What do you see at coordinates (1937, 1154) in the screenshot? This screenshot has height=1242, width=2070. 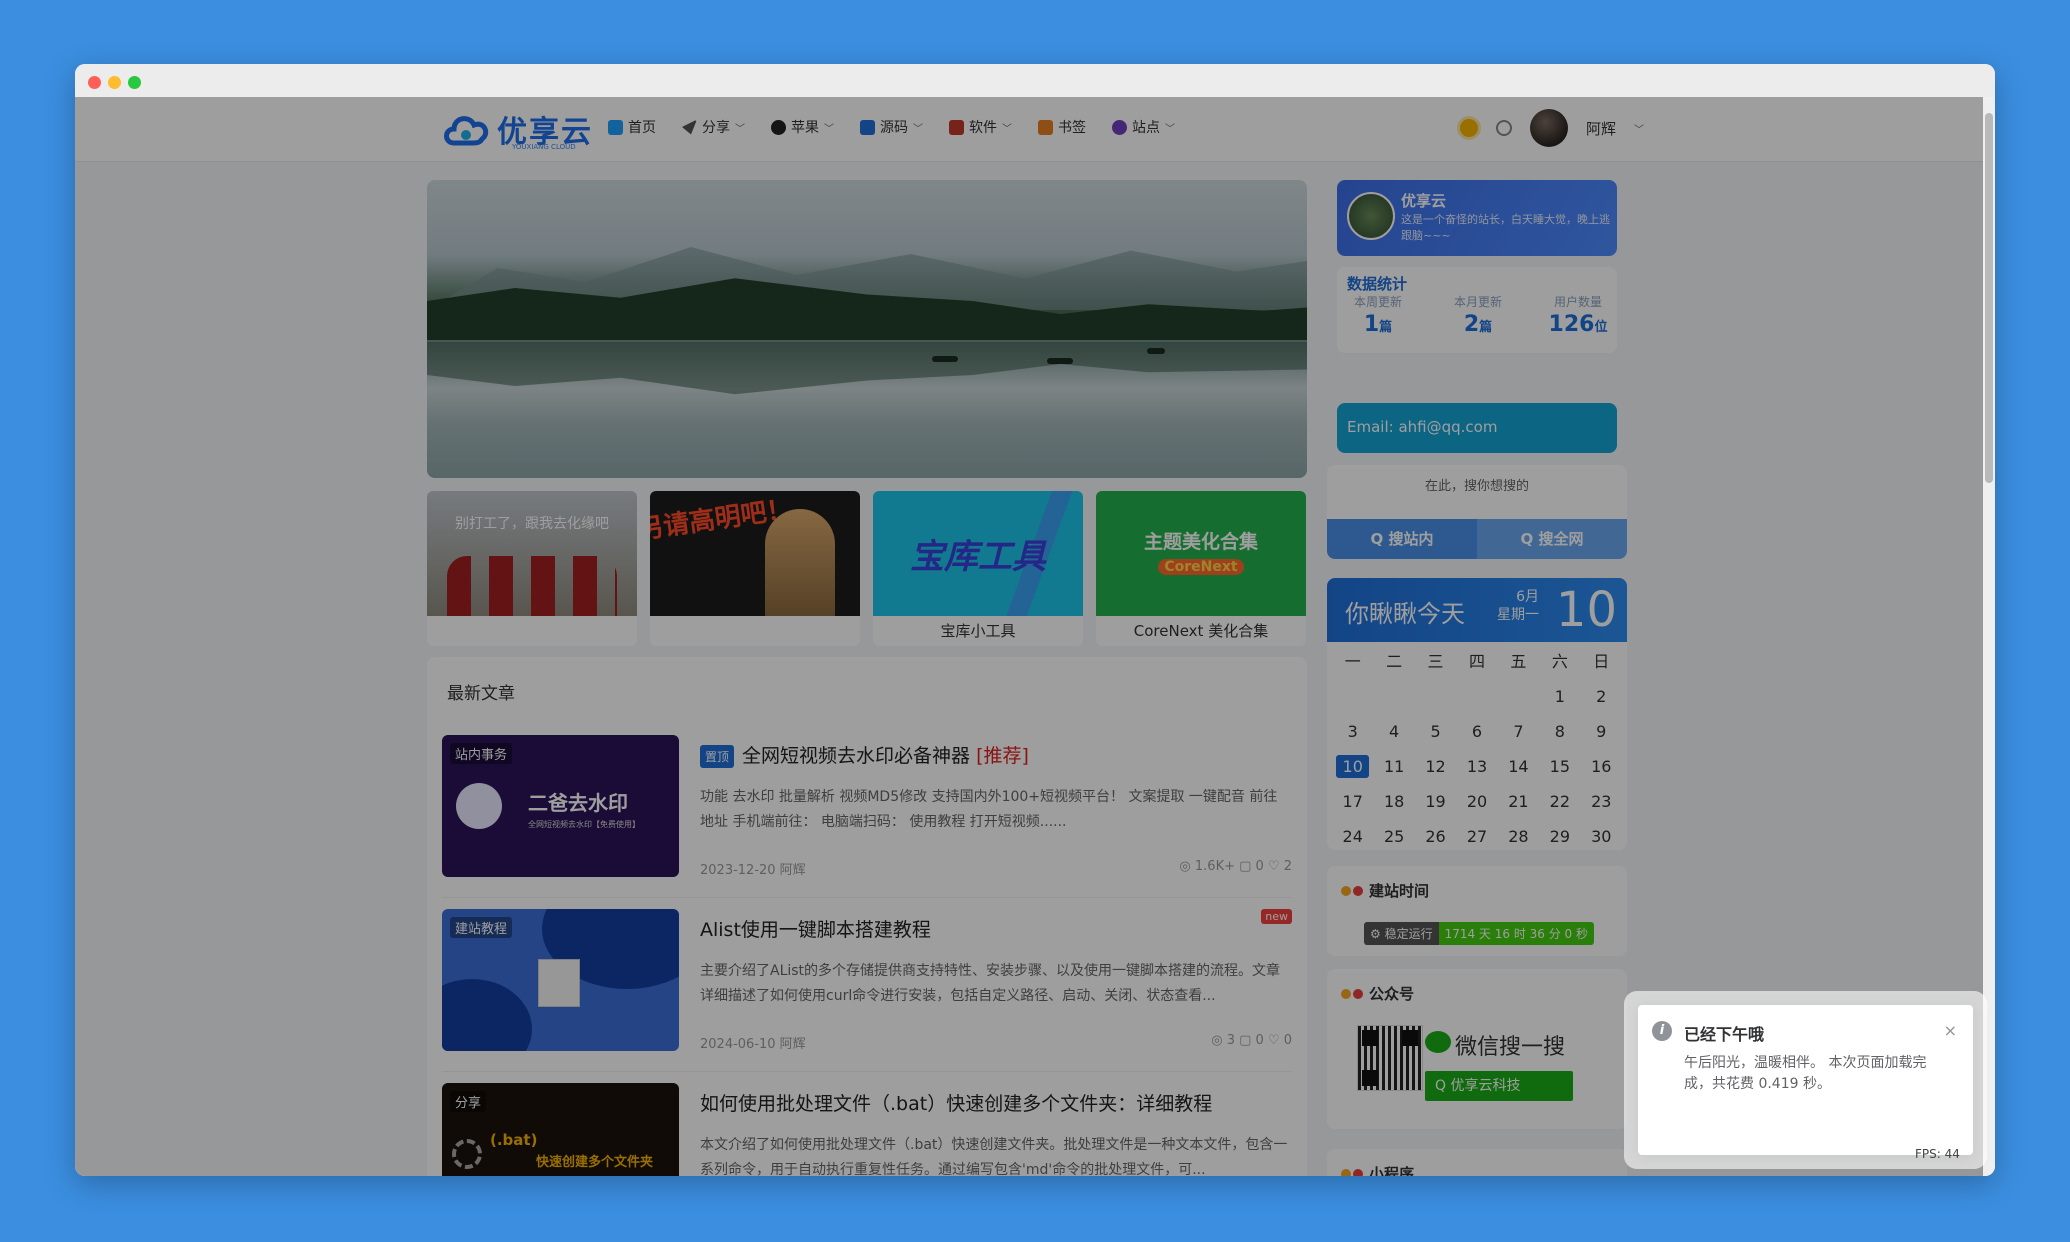 I see `fps-counter: FPS: 44` at bounding box center [1937, 1154].